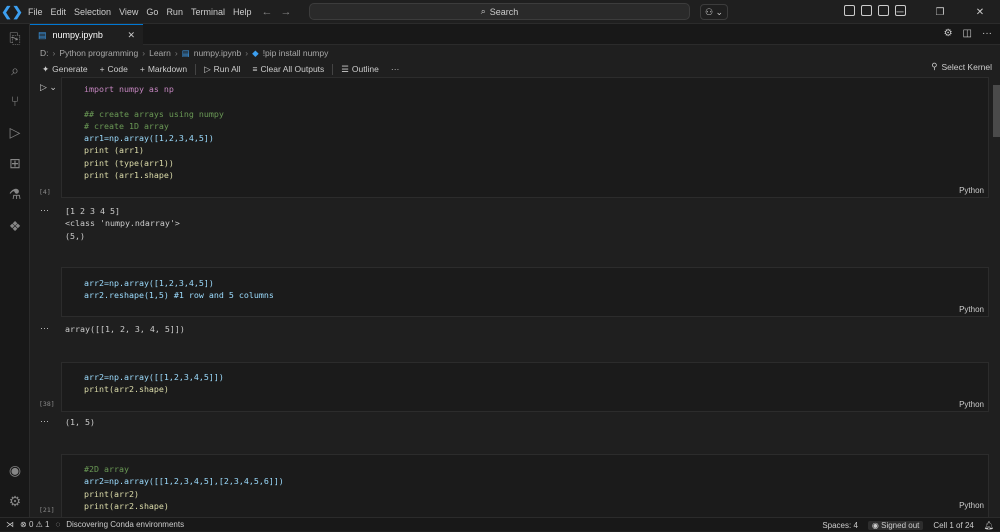 The height and width of the screenshot is (532, 1000). Describe the element at coordinates (987, 33) in the screenshot. I see `more-actions-icon: ···` at that location.